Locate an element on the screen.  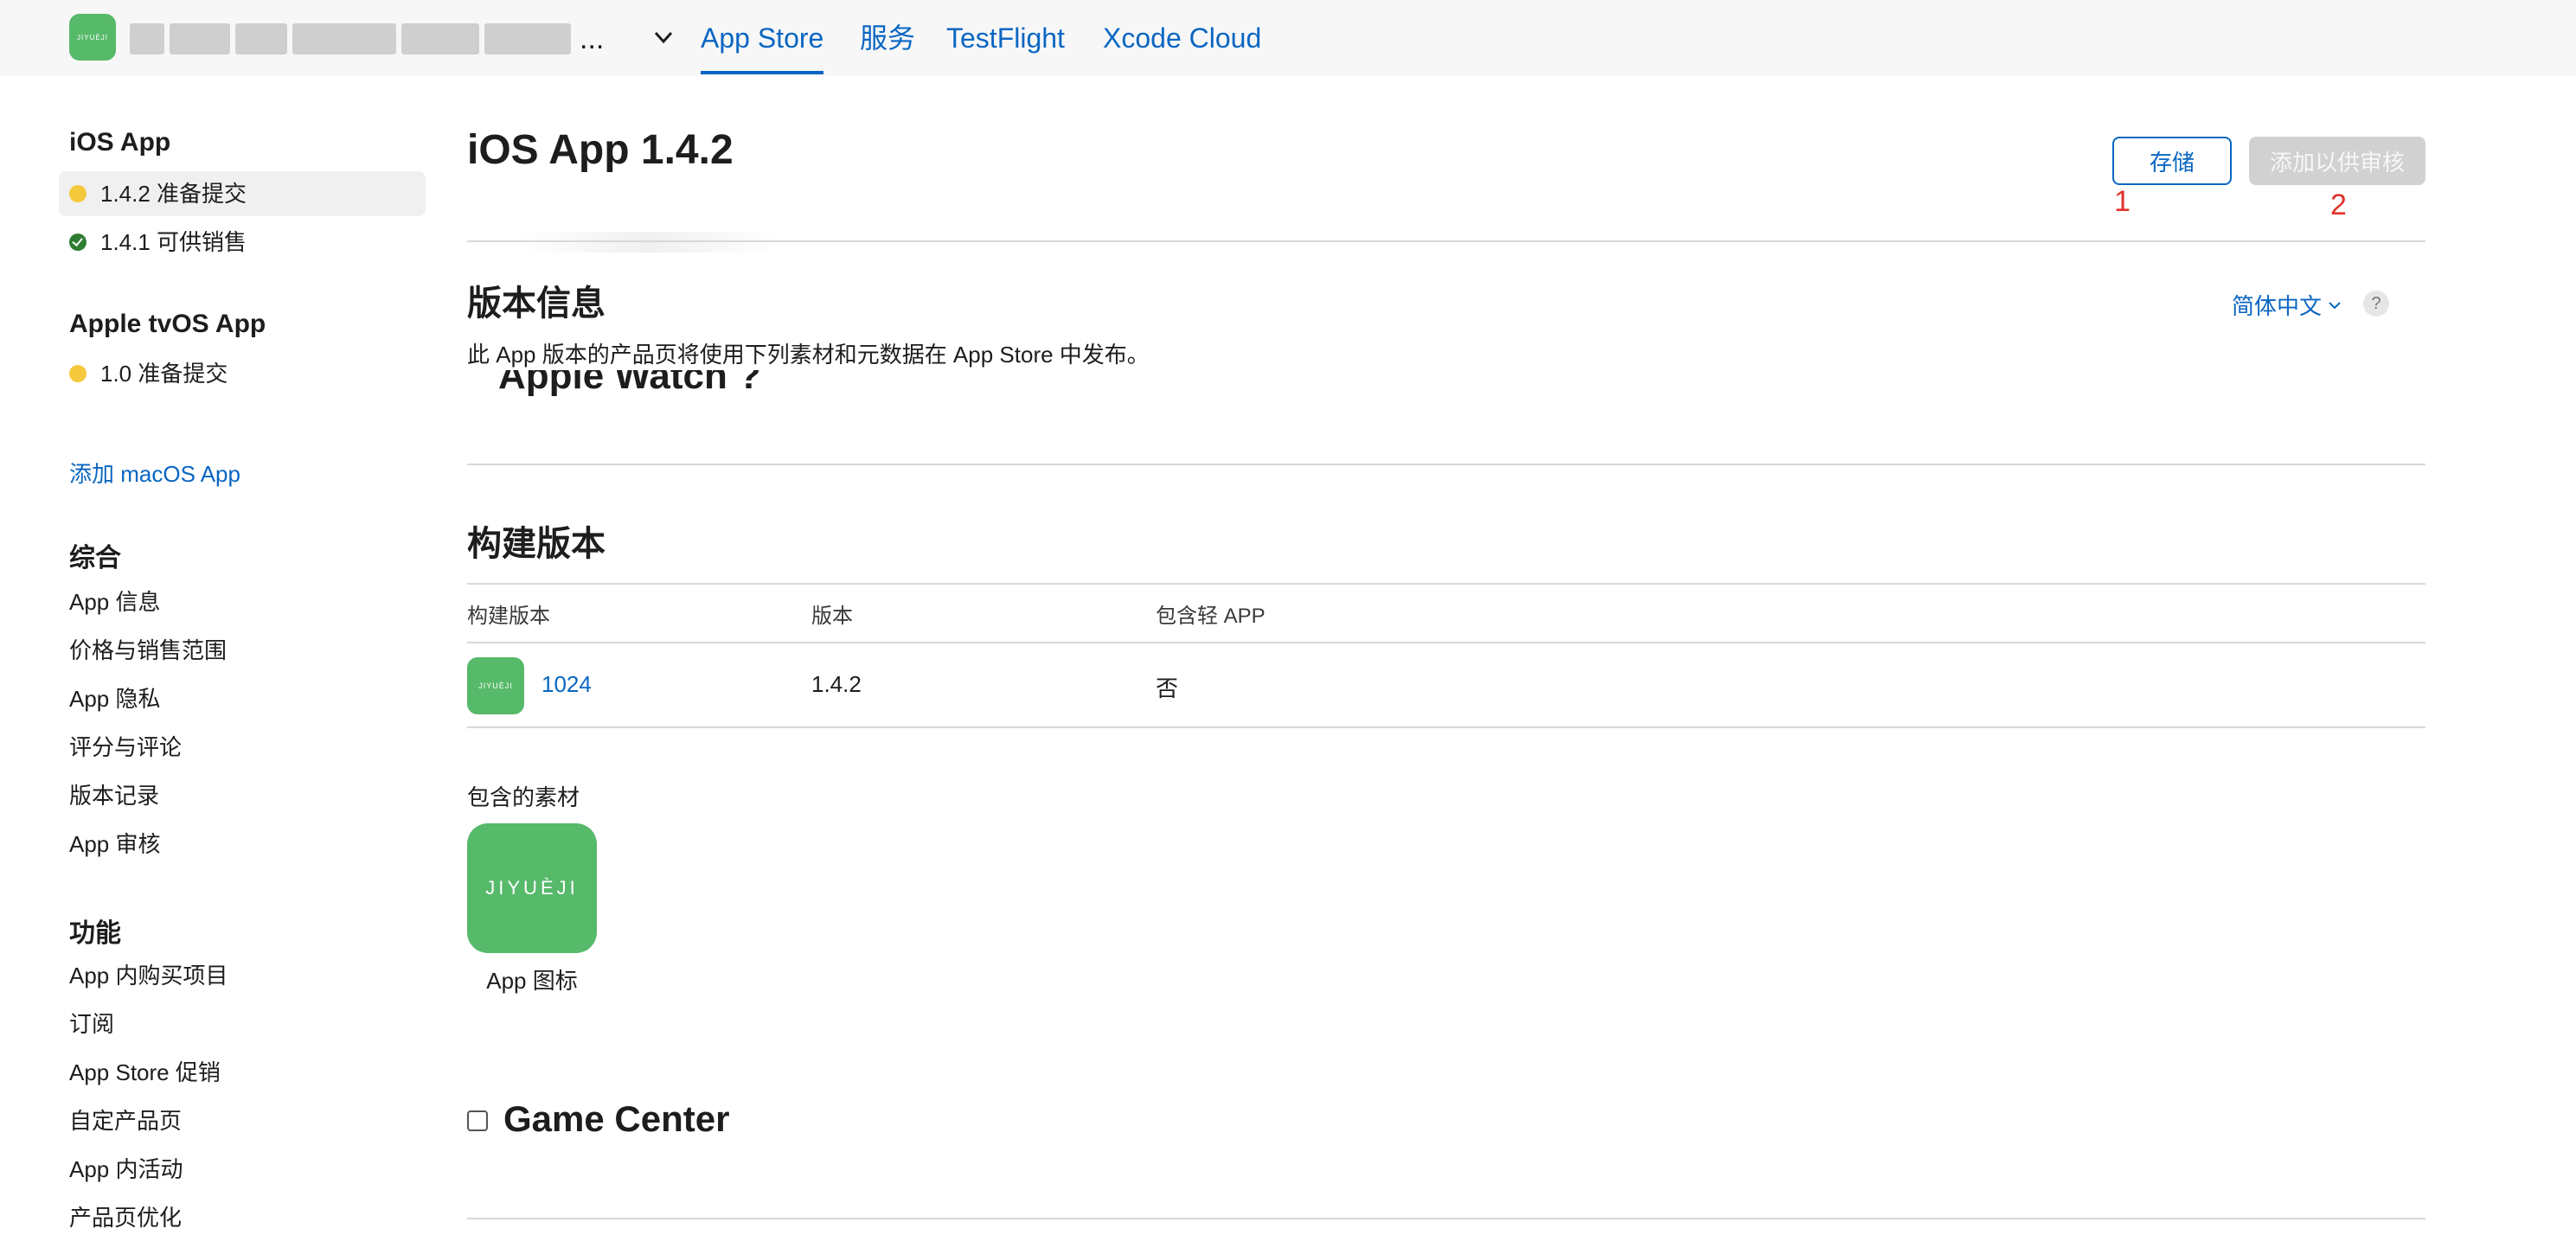
app-logo-text: JIYUÈJI is located at coordinates (92, 37).